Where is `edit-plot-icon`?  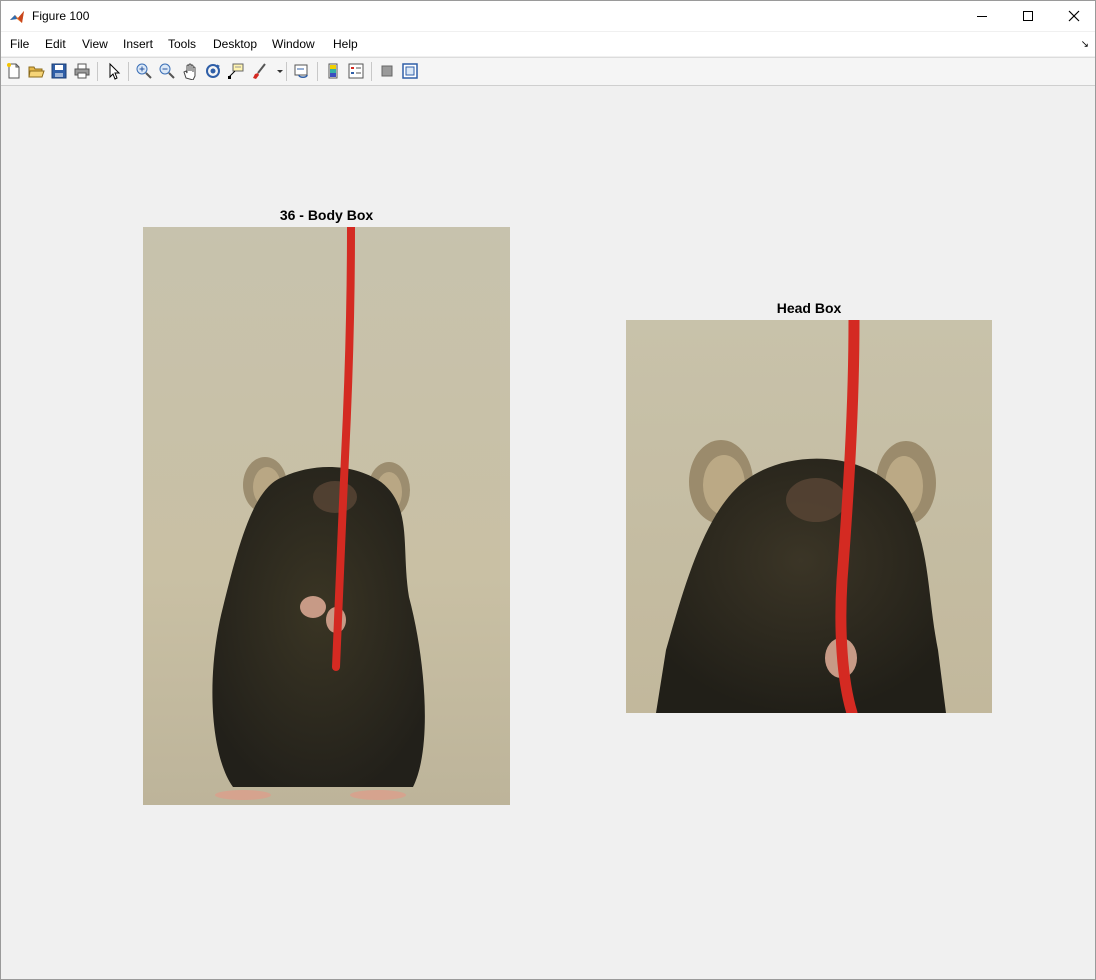 edit-plot-icon is located at coordinates (114, 71).